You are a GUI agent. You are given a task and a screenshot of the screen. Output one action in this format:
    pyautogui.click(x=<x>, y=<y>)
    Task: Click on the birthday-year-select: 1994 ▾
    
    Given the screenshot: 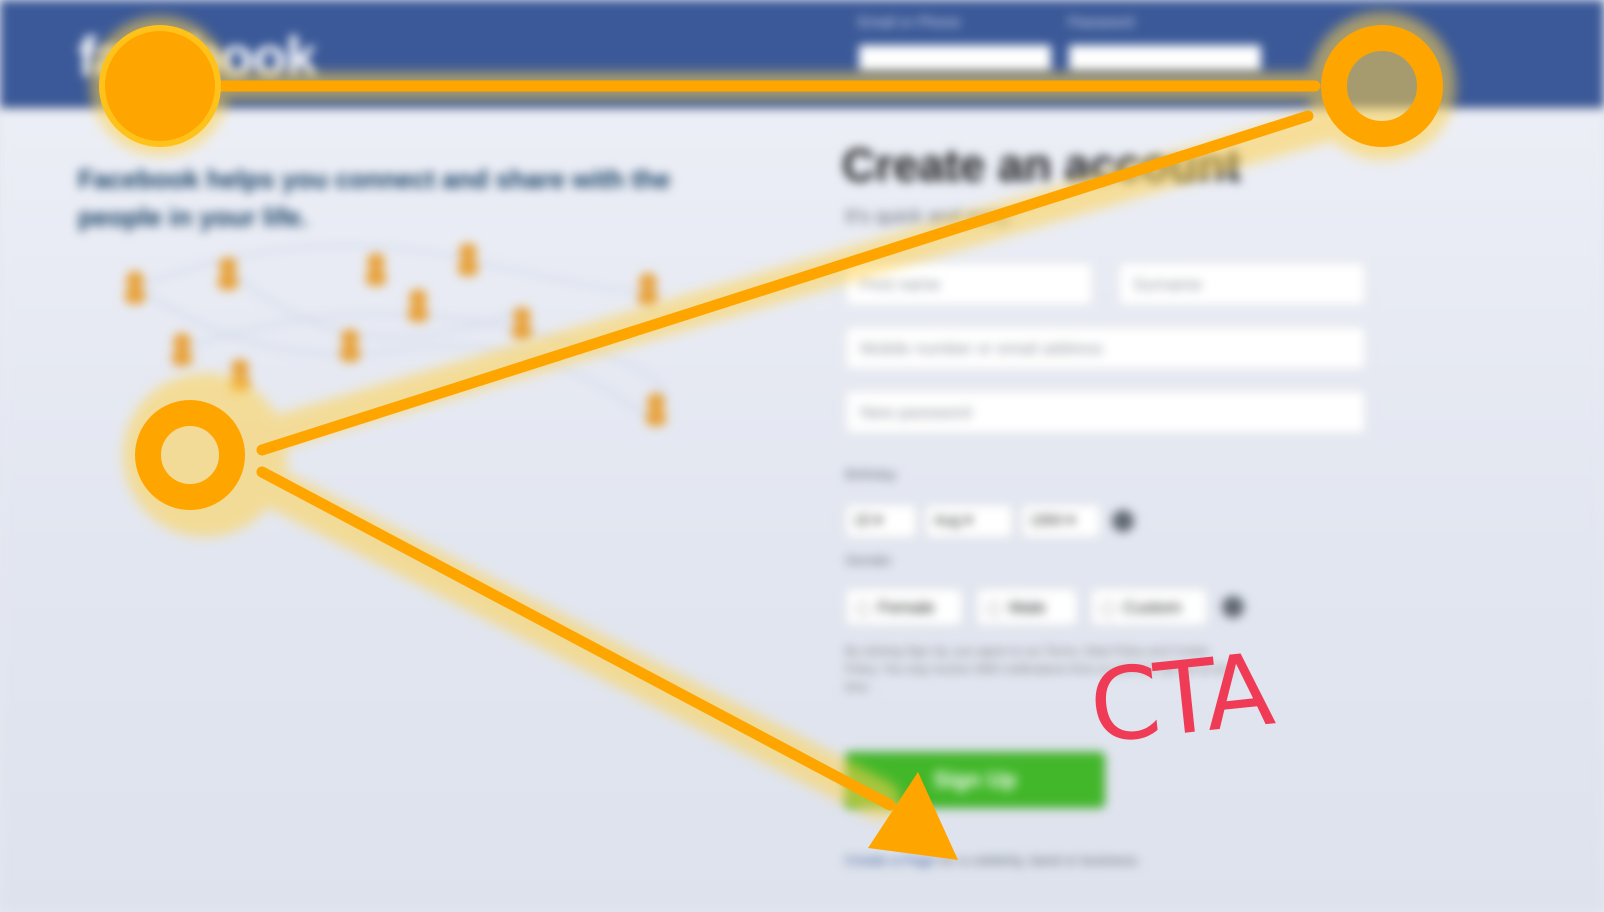 What is the action you would take?
    pyautogui.click(x=1061, y=521)
    